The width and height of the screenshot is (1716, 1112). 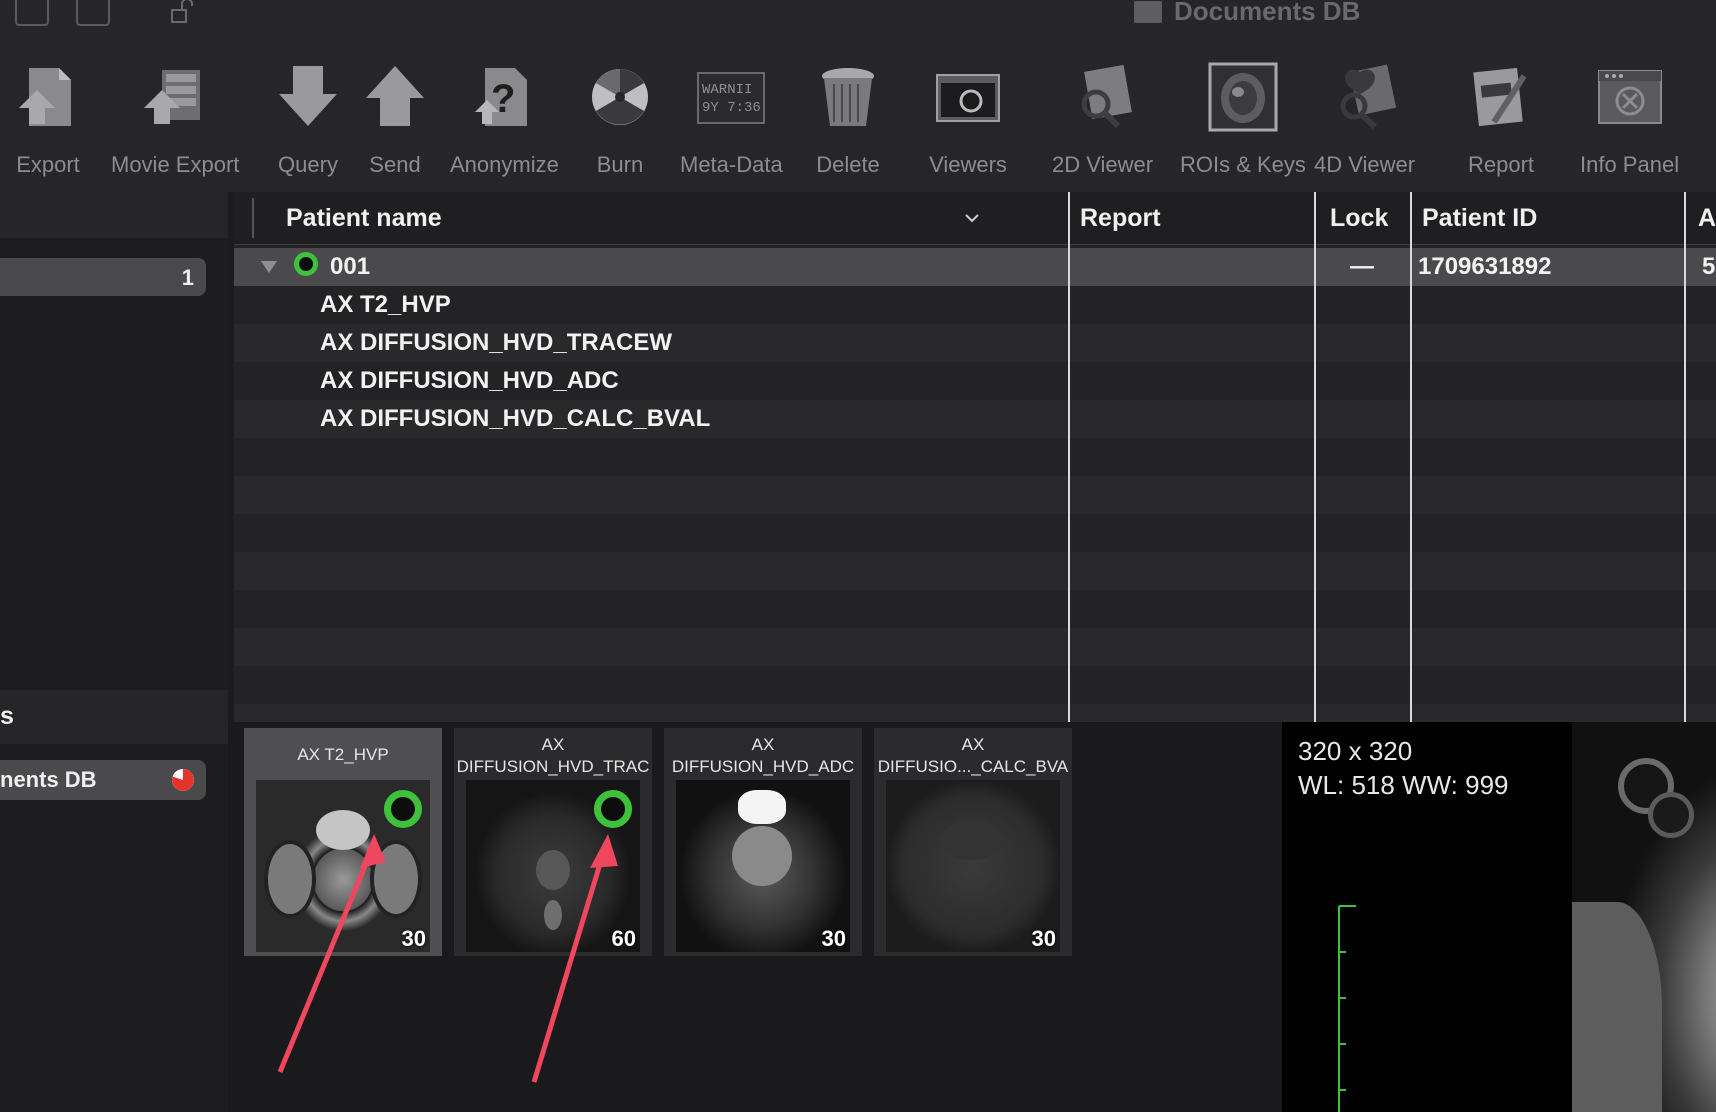 What do you see at coordinates (620, 97) in the screenshot?
I see `burn-icon` at bounding box center [620, 97].